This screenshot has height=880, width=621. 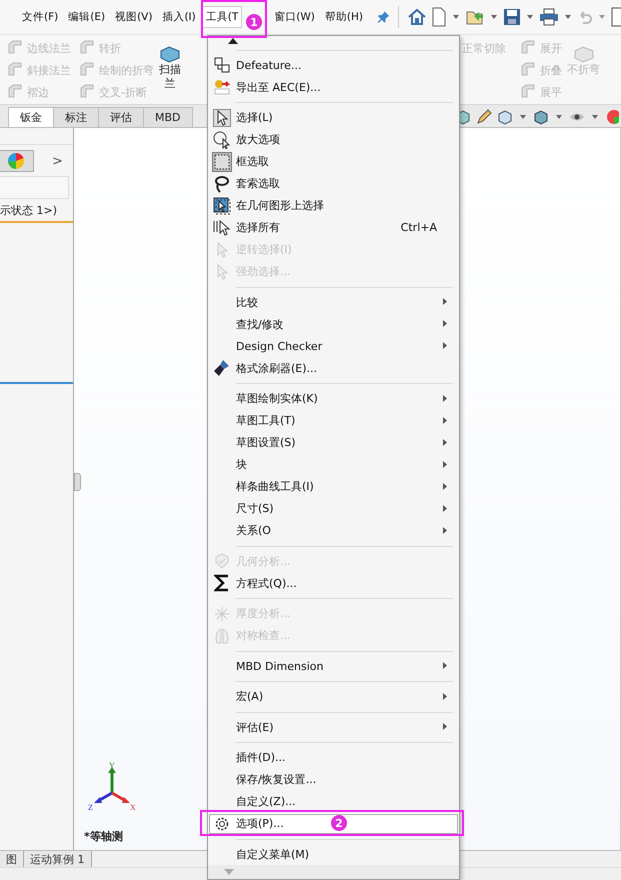 What do you see at coordinates (103, 836) in the screenshot?
I see `view-name: *等轴测` at bounding box center [103, 836].